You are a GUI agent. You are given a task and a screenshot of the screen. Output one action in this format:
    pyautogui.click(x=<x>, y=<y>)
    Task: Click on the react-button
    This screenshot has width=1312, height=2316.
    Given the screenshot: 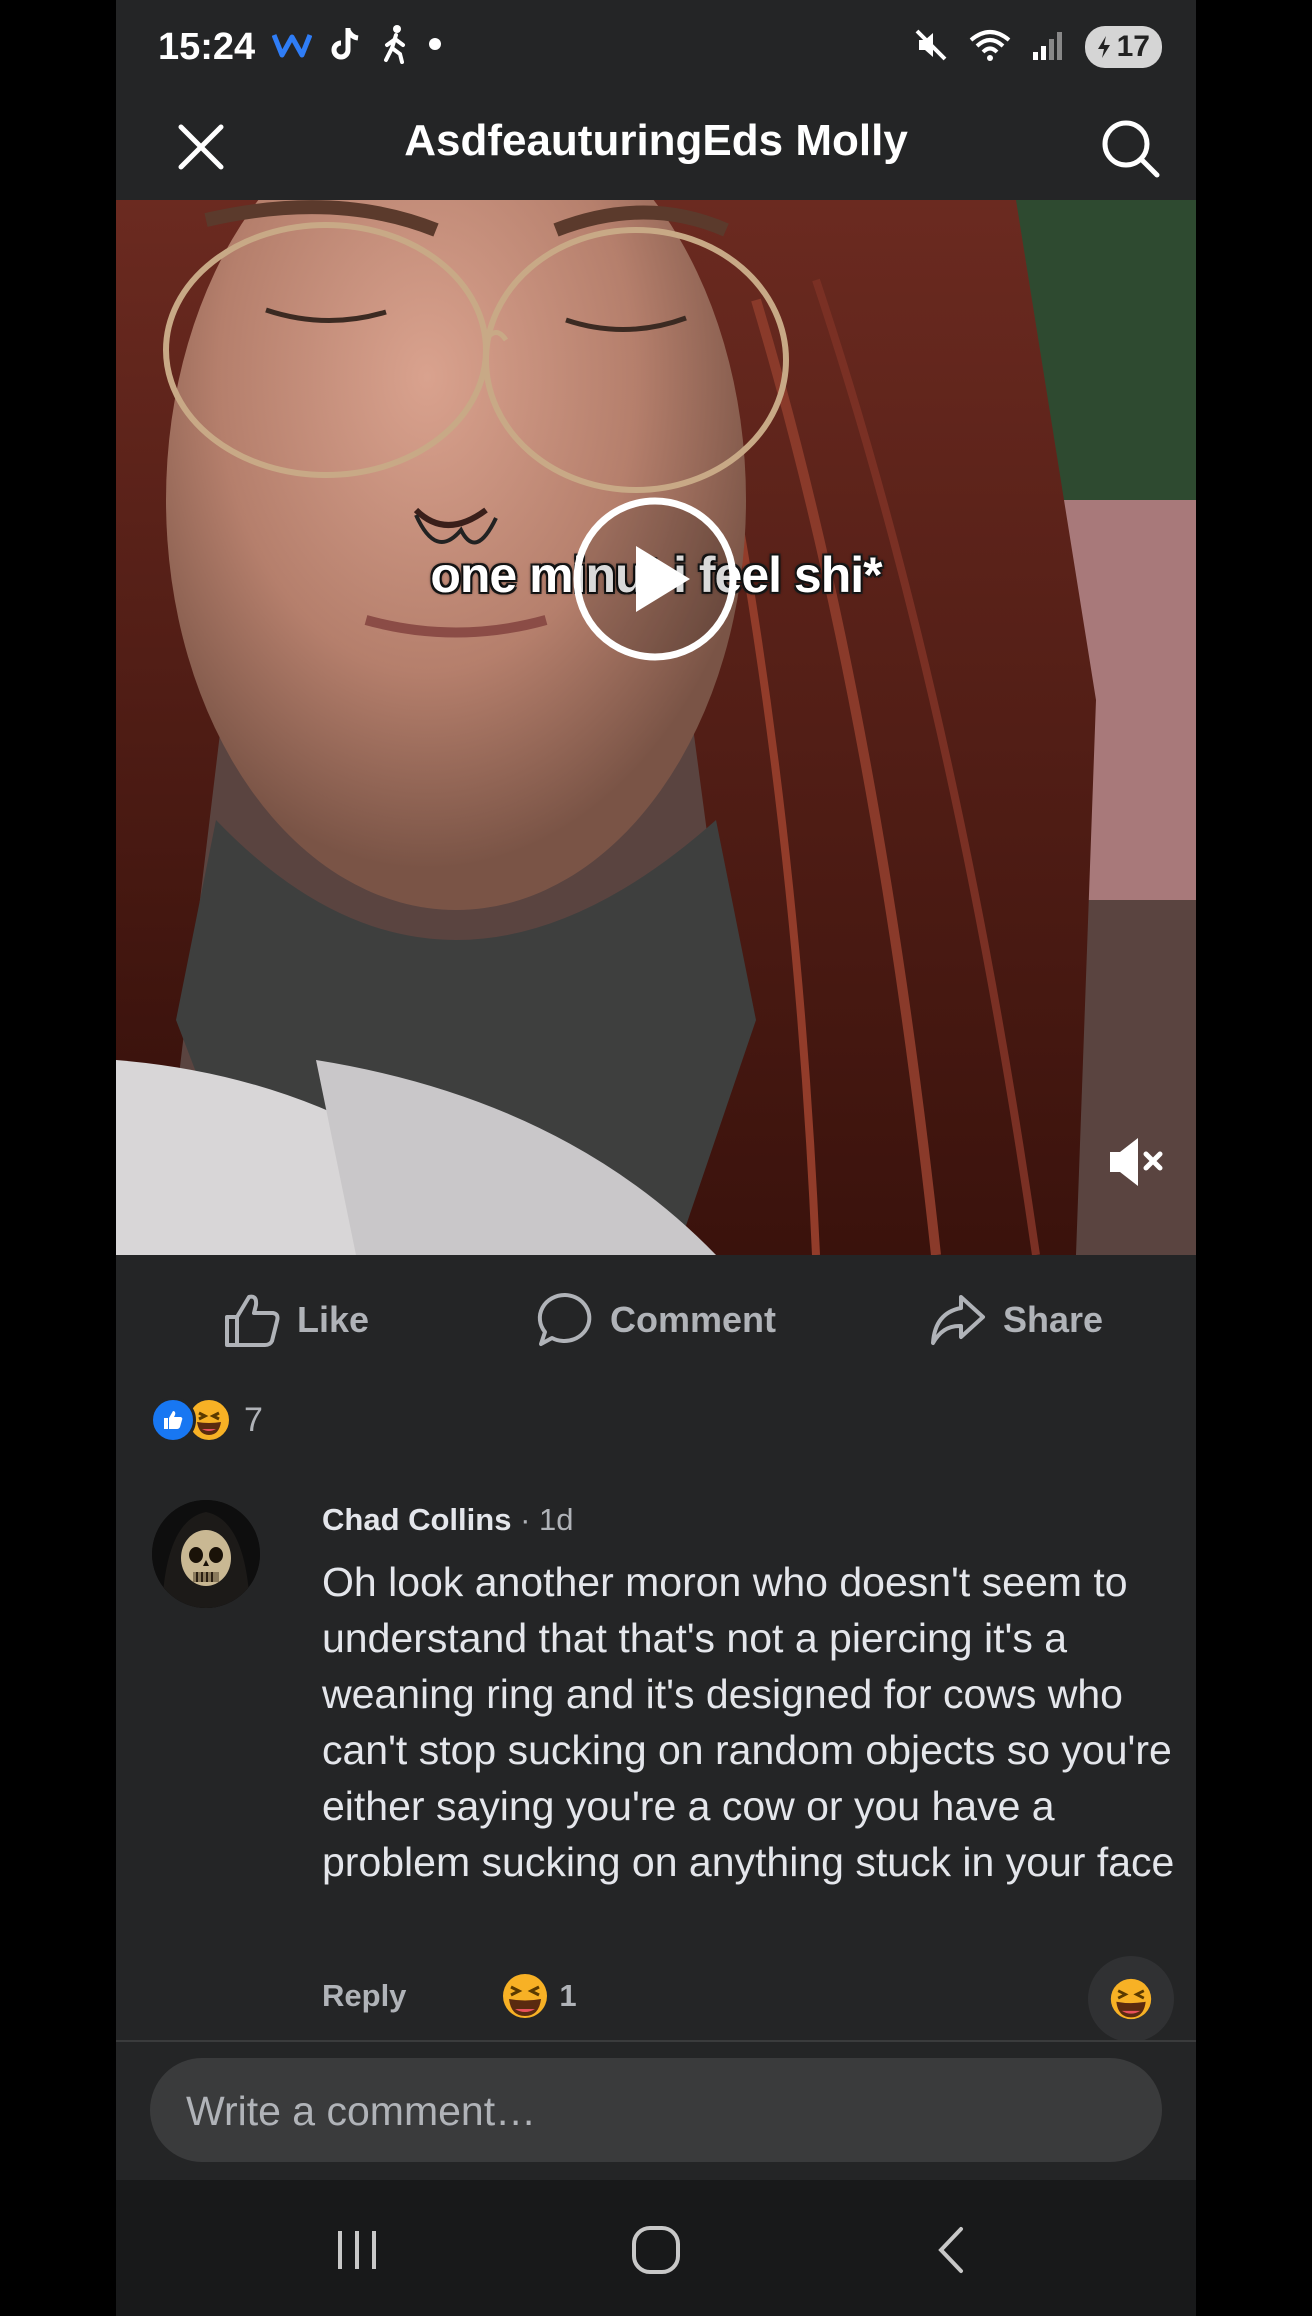 What is the action you would take?
    pyautogui.click(x=1131, y=1999)
    